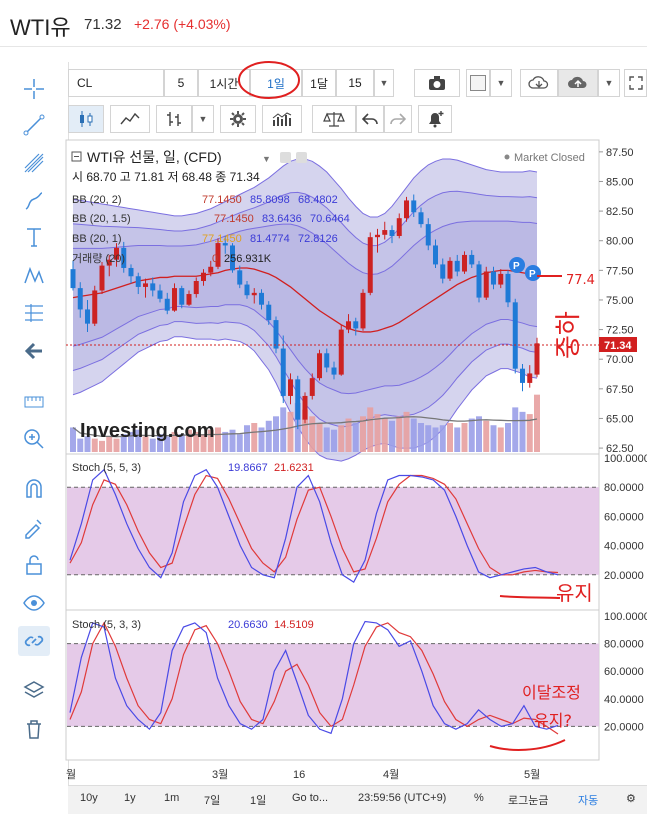 This screenshot has height=814, width=647. I want to click on stoch1-label: Stoch (5, 5, 3), so click(106, 468).